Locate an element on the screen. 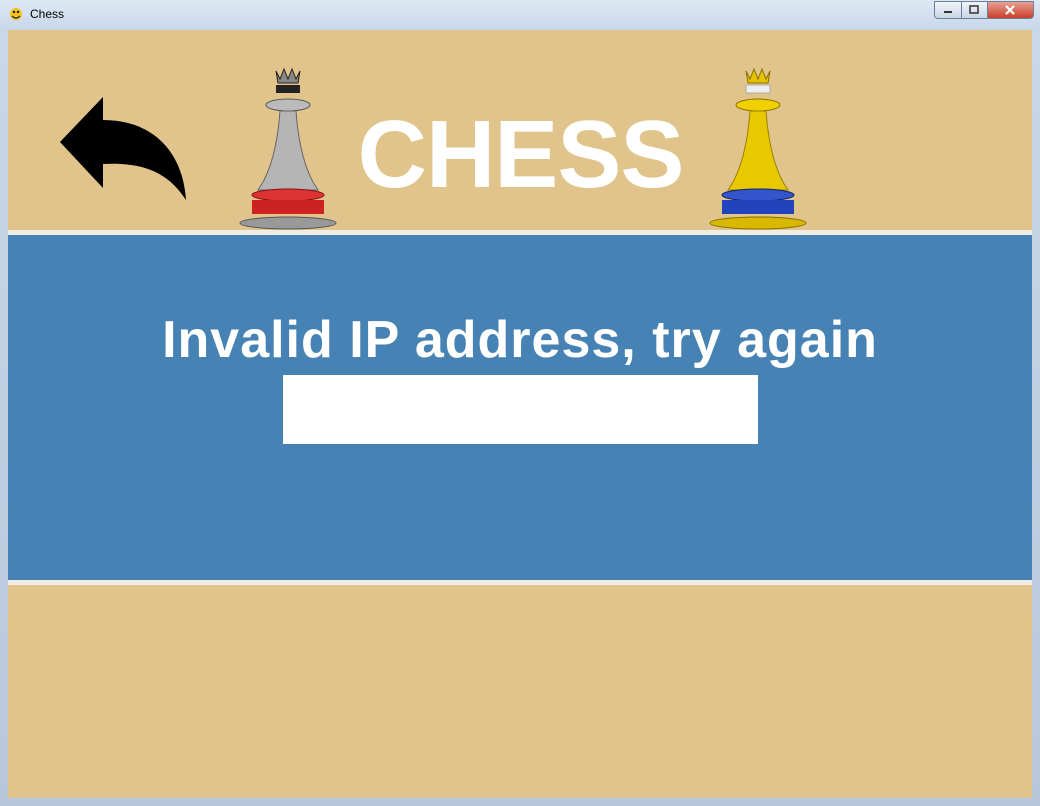 The width and height of the screenshot is (1040, 806). maximize-button is located at coordinates (975, 10).